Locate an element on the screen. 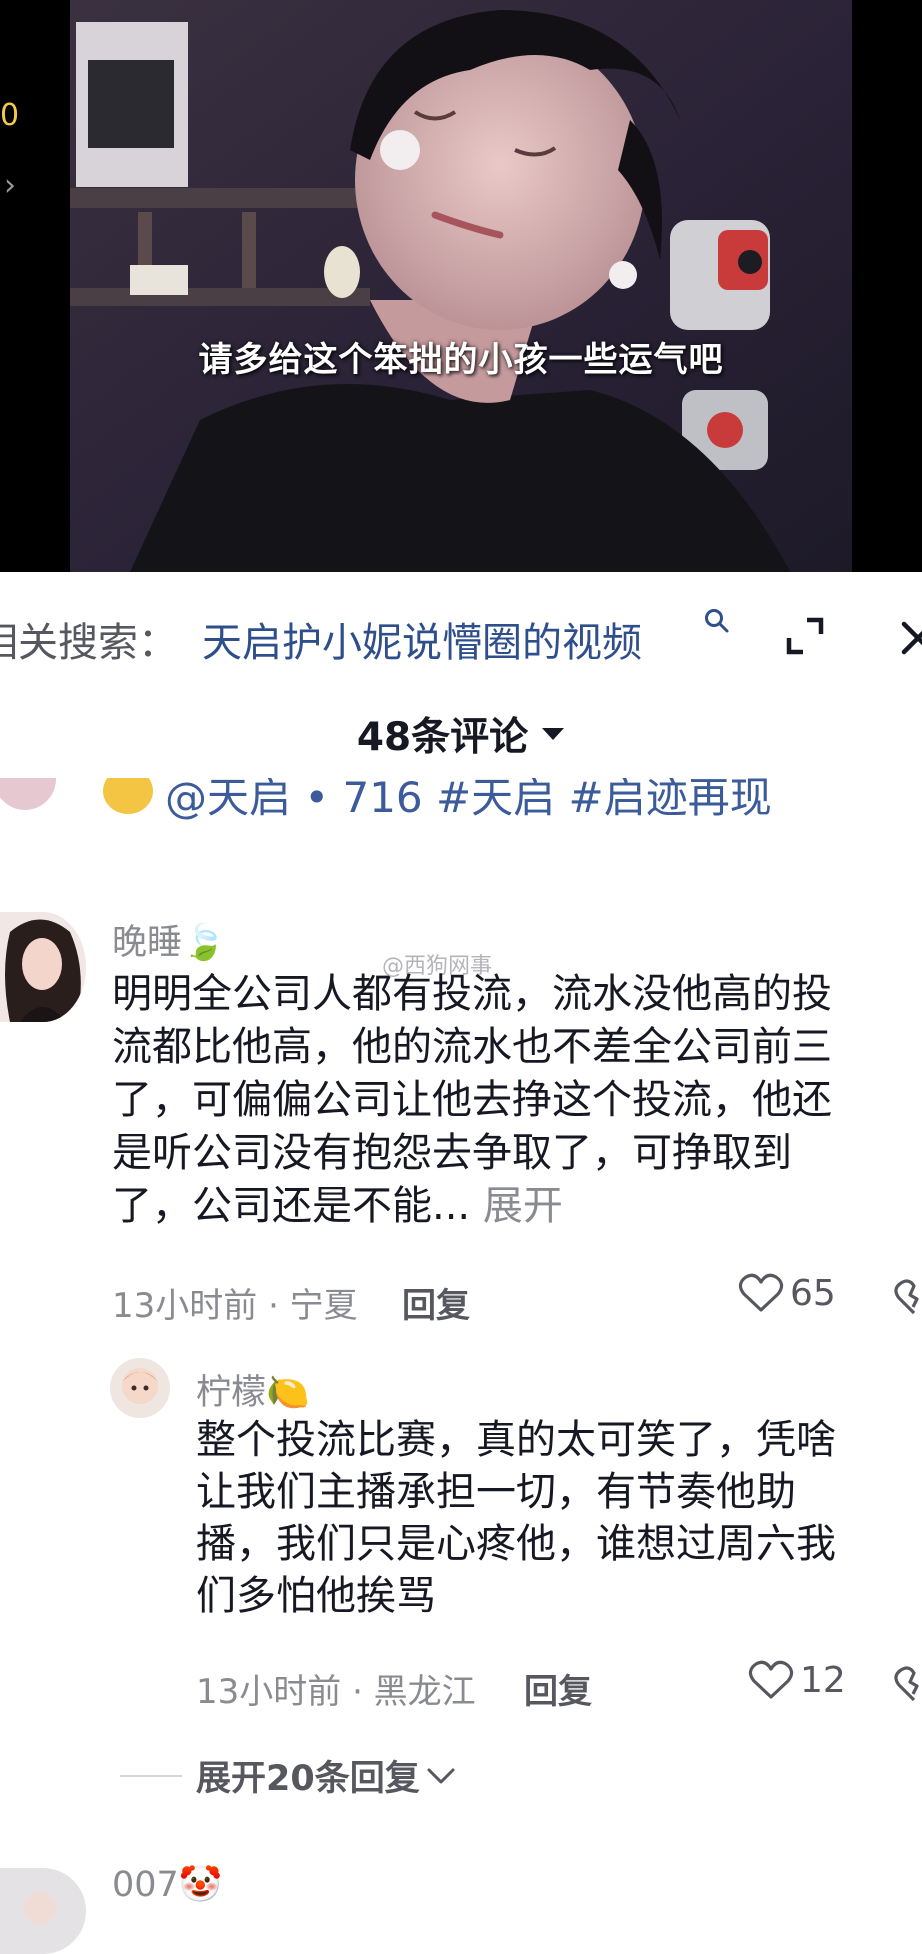  expand-comment-link: 展开 is located at coordinates (523, 1206).